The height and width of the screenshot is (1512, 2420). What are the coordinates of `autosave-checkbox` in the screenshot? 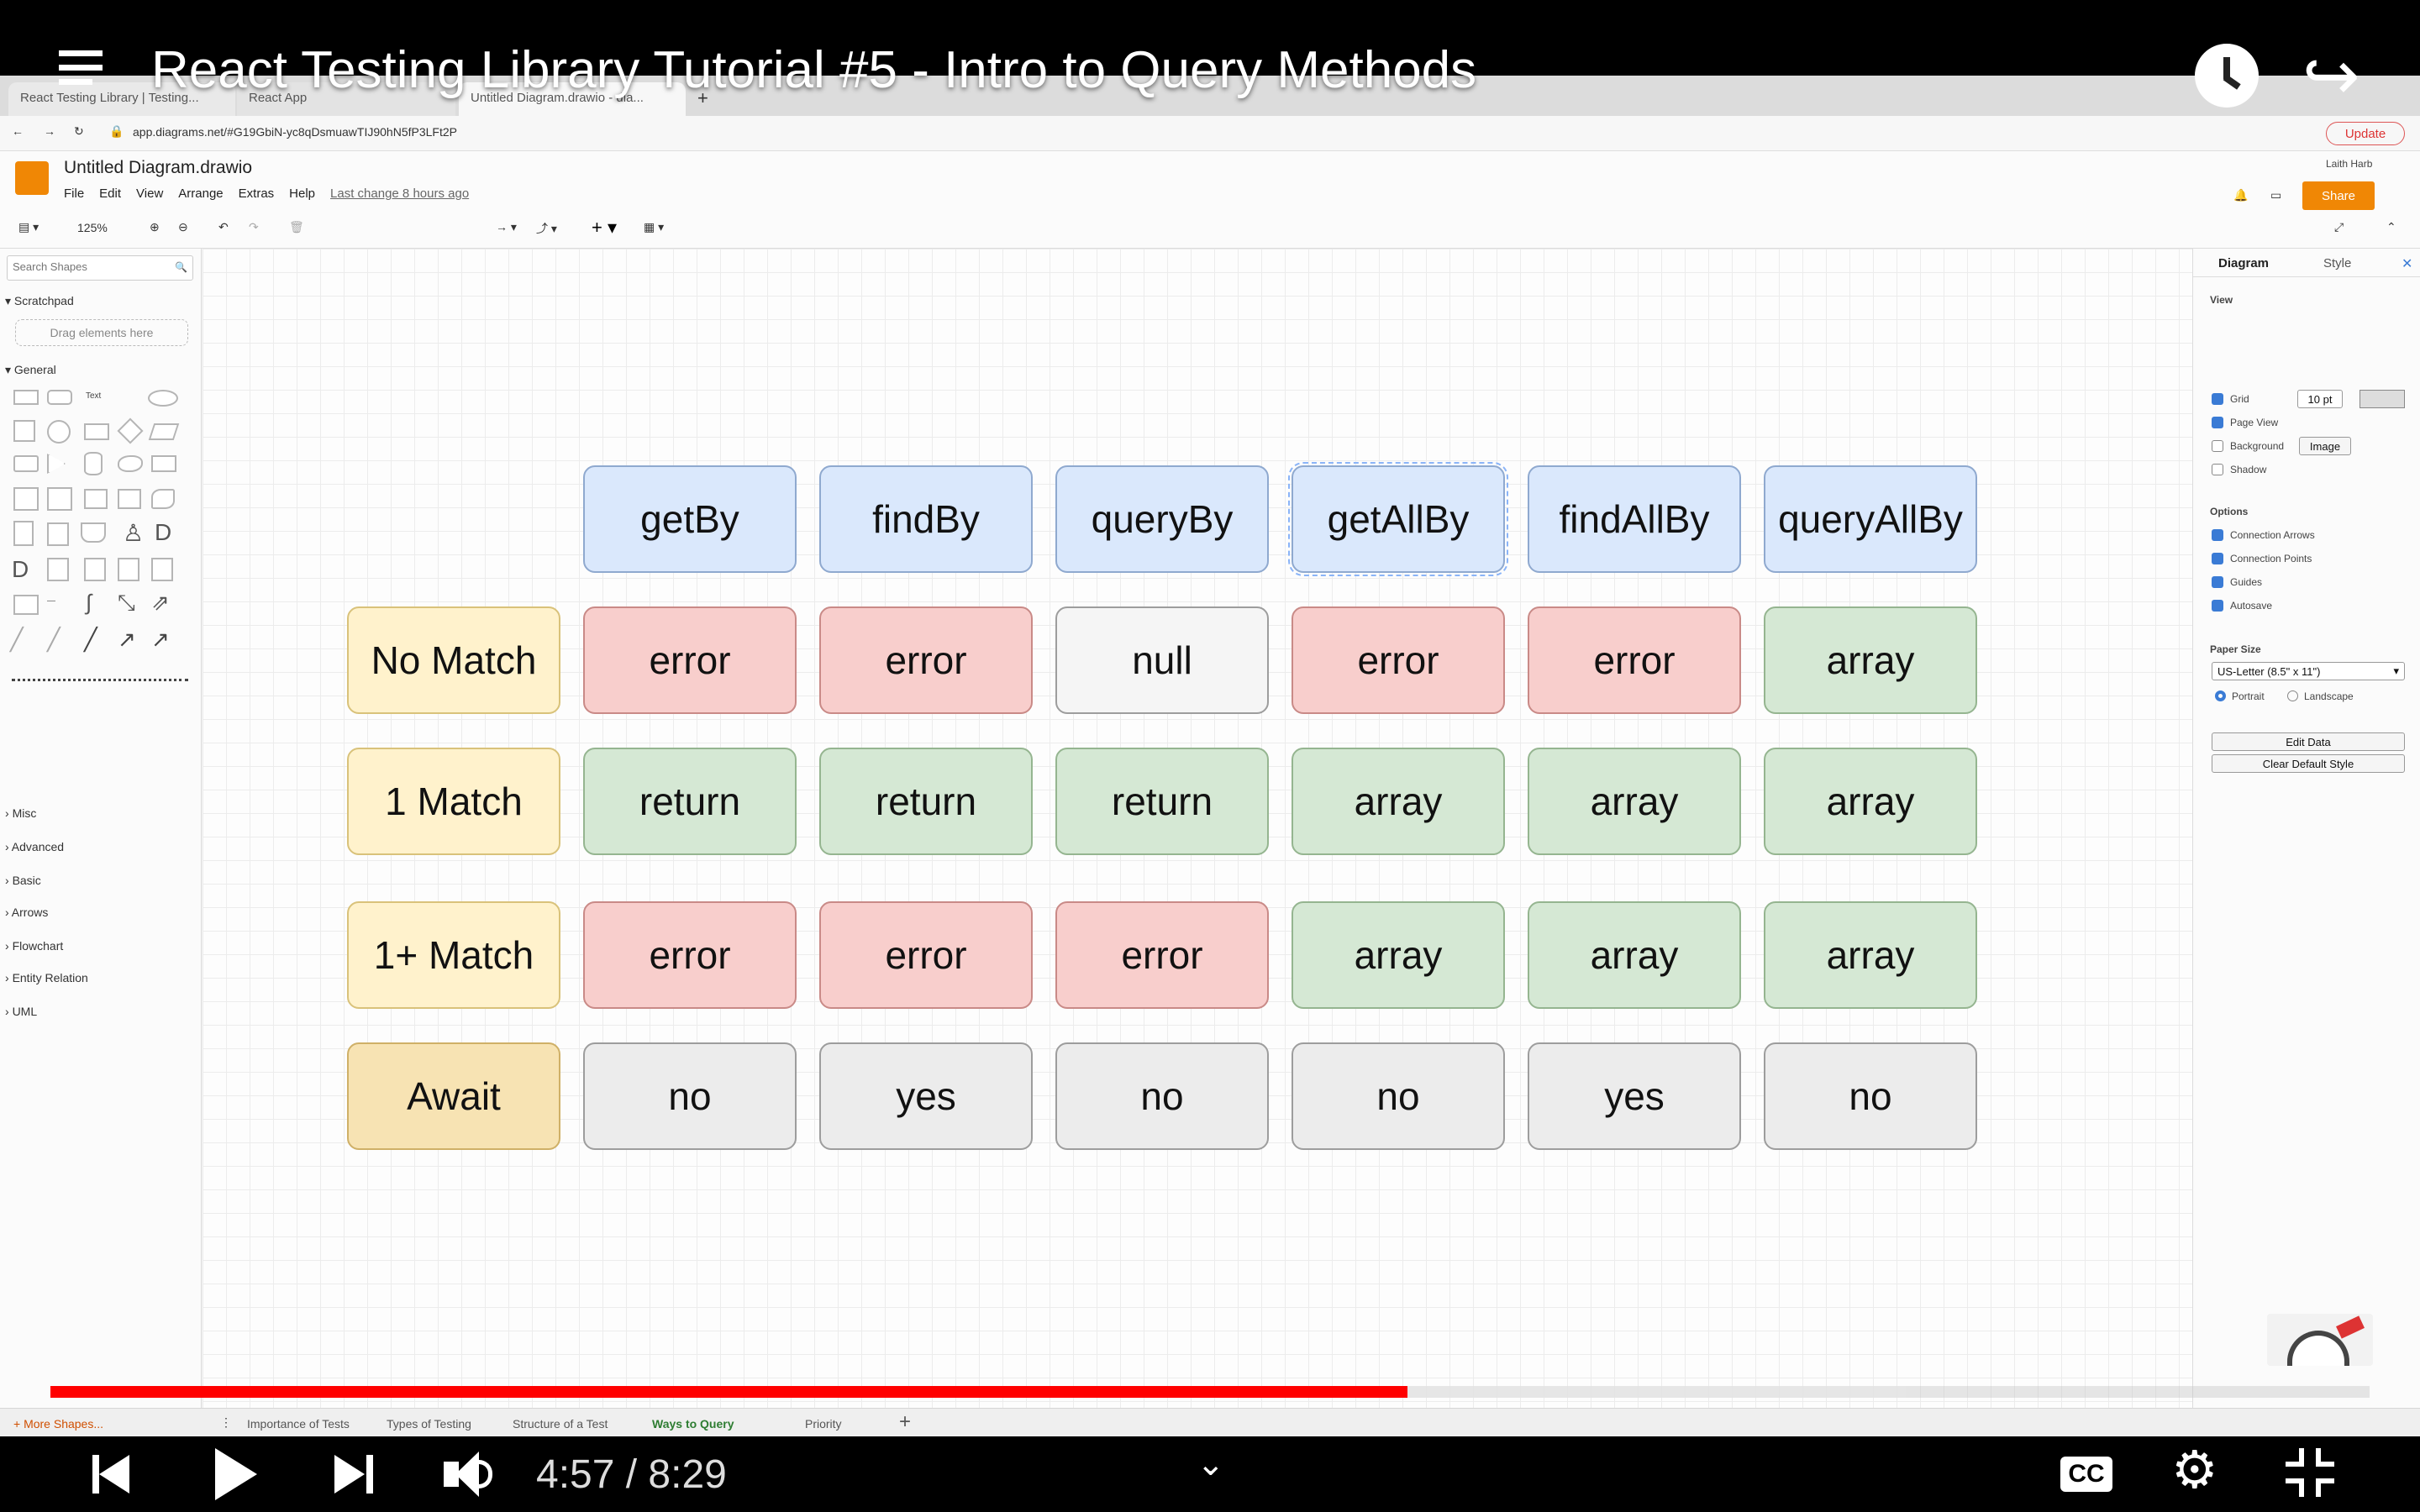 It's located at (2217, 606).